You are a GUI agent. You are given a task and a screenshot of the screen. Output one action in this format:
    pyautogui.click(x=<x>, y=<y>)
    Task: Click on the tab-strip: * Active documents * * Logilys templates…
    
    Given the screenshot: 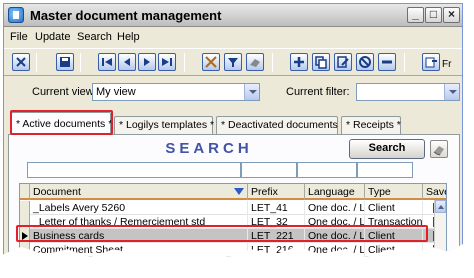 What is the action you would take?
    pyautogui.click(x=233, y=123)
    